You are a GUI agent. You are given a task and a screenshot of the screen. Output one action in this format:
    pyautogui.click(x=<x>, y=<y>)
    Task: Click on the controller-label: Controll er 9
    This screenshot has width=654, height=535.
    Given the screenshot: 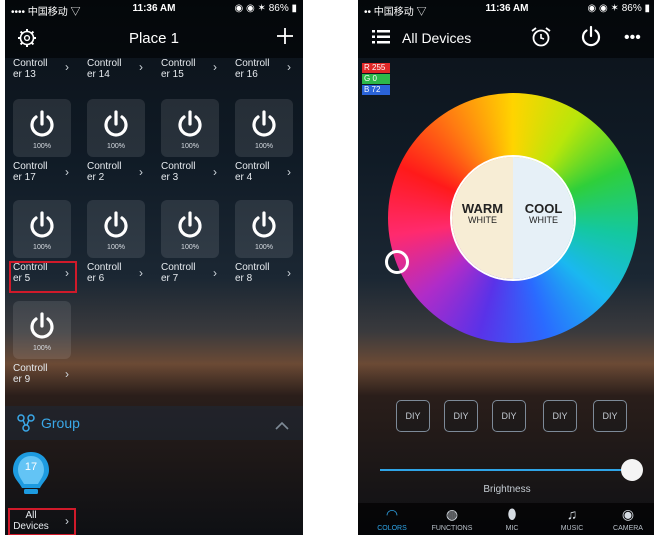 What is the action you would take?
    pyautogui.click(x=37, y=374)
    